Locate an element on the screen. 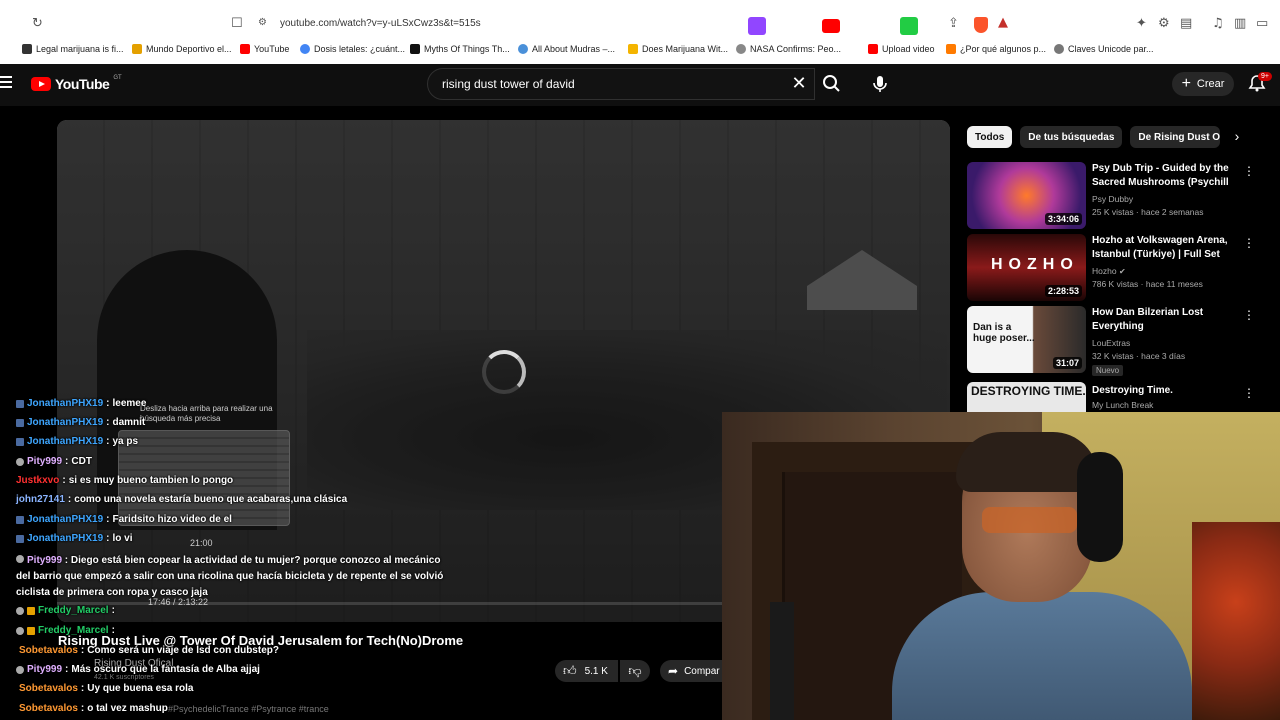  twitch-extension-icon is located at coordinates (757, 26).